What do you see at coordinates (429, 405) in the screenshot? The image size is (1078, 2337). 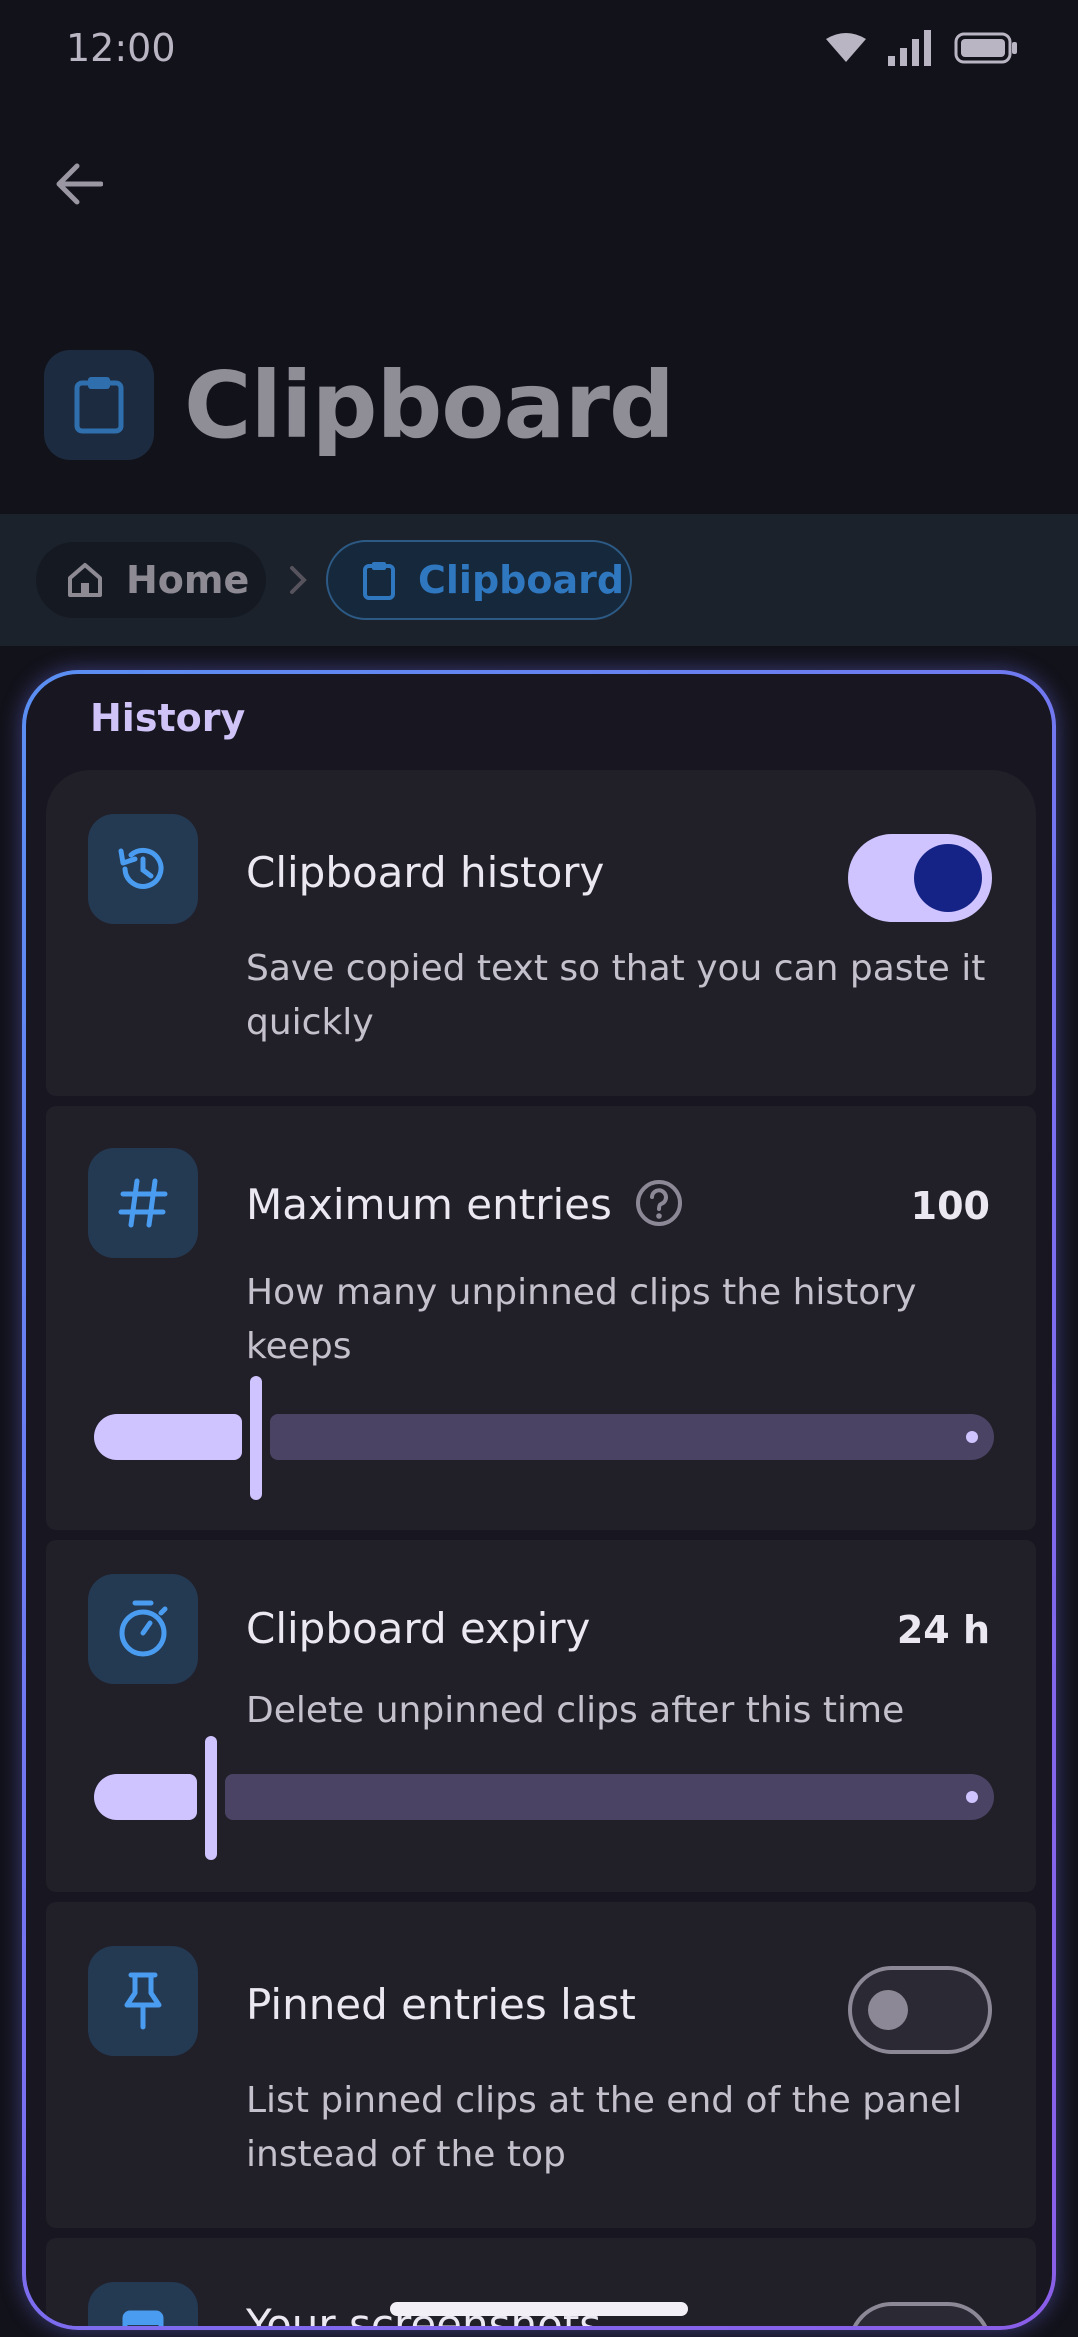 I see `page-title: Clipboard` at bounding box center [429, 405].